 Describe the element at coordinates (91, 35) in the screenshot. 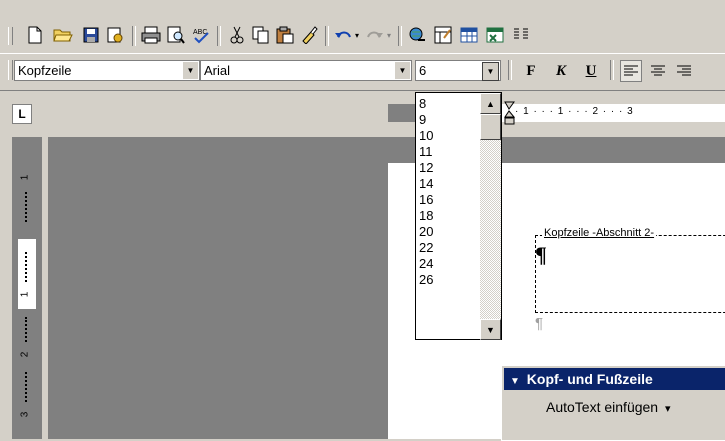

I see `save-icon` at that location.